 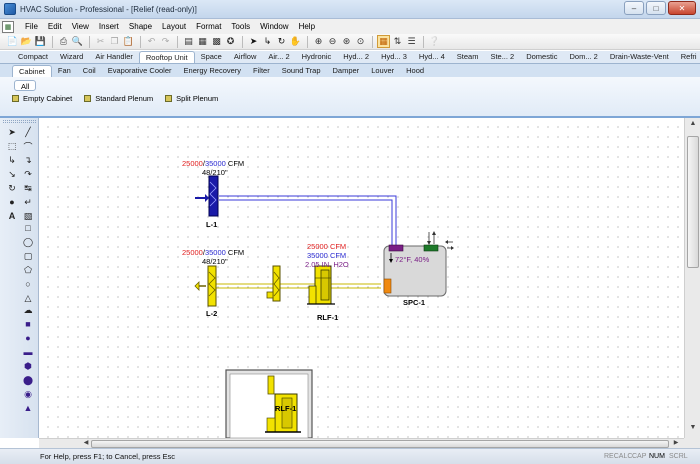 I want to click on copy-icon: ❐, so click(x=114, y=41).